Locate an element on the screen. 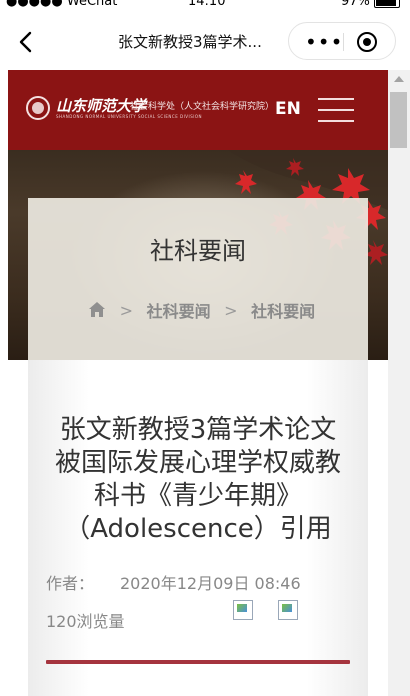 The height and width of the screenshot is (696, 410). title-divider is located at coordinates (198, 662).